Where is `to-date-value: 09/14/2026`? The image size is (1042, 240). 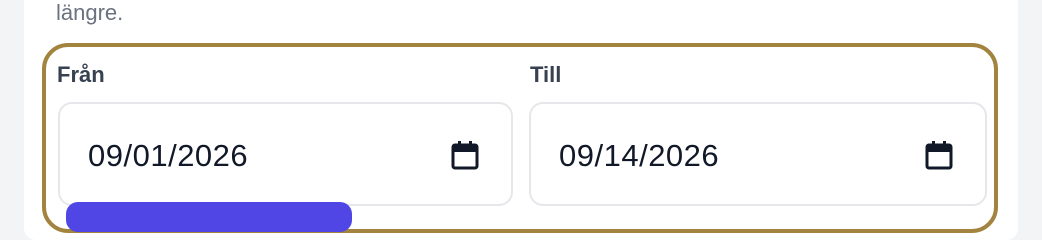 to-date-value: 09/14/2026 is located at coordinates (639, 155).